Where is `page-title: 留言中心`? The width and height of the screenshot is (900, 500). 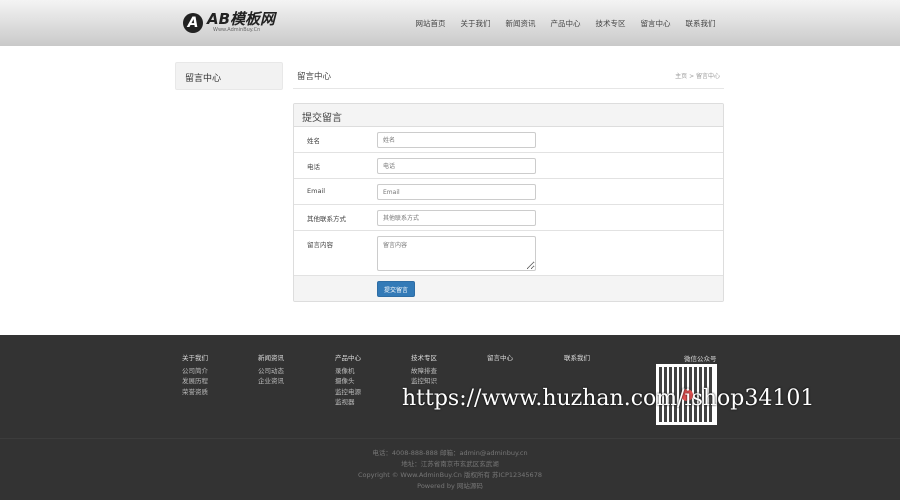
page-title: 留言中心 is located at coordinates (314, 77).